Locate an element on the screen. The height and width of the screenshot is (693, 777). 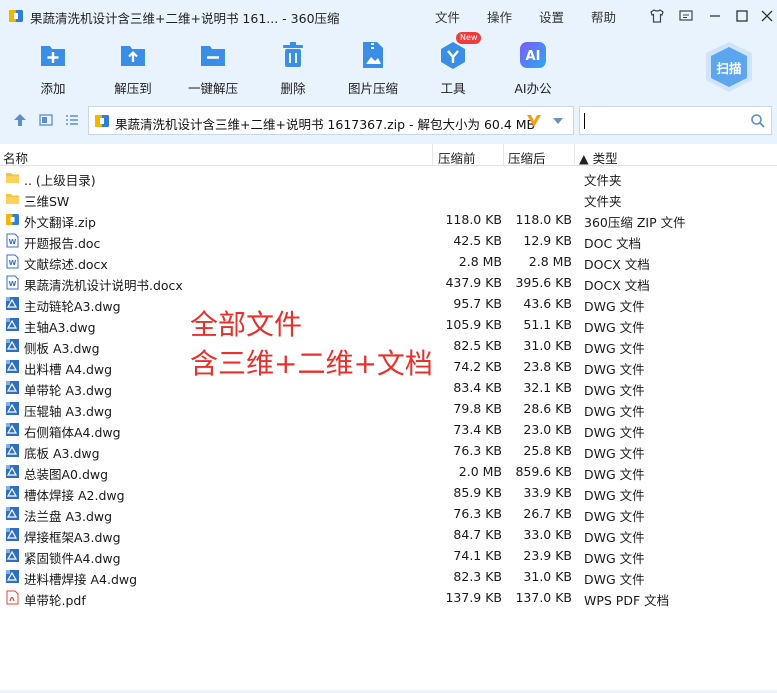
file-type: 文件夹 is located at coordinates (603, 180).